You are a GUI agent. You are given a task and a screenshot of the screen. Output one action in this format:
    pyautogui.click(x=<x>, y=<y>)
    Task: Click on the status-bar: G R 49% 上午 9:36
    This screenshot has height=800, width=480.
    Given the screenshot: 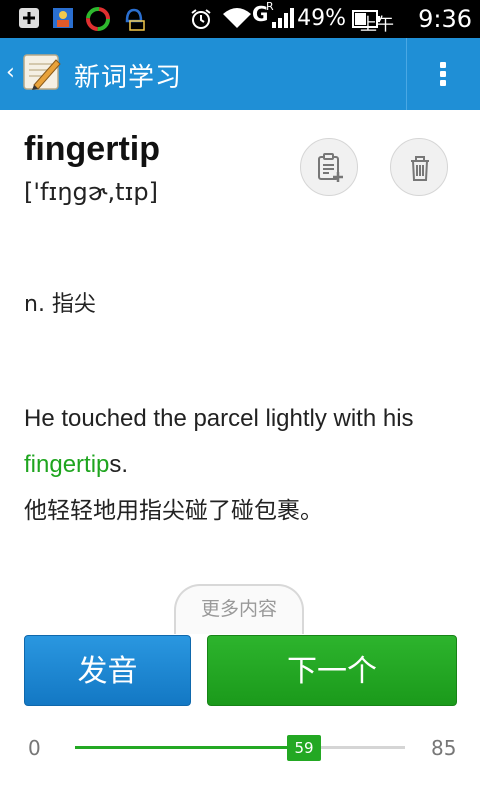 What is the action you would take?
    pyautogui.click(x=240, y=19)
    